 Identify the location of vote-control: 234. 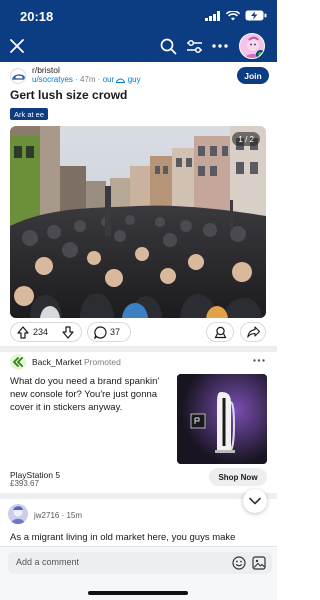
(46, 332).